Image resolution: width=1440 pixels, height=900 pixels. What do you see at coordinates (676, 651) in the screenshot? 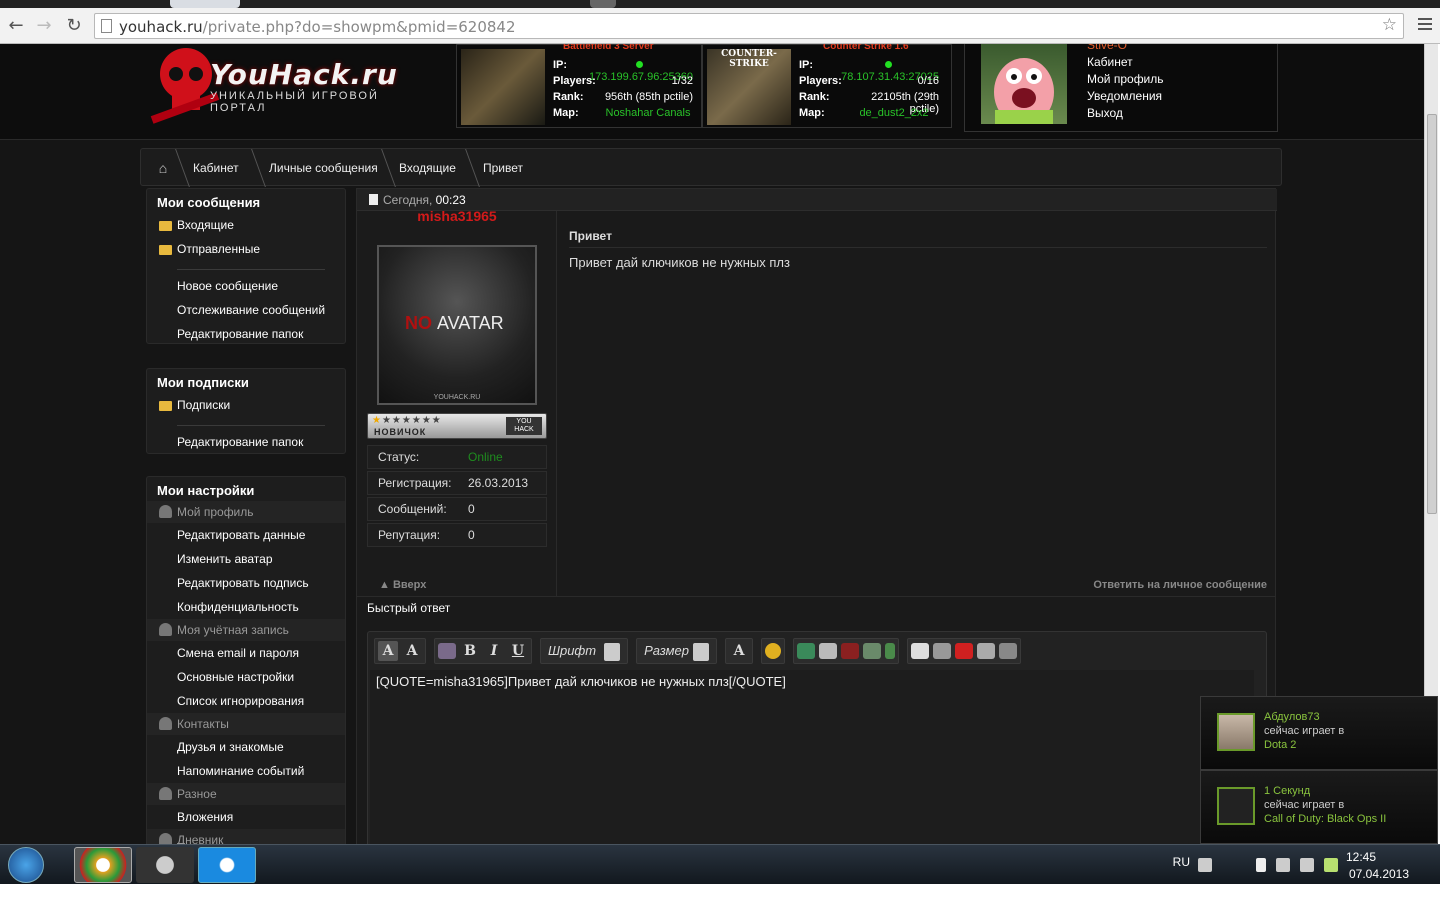
I see `size-select: Размер` at bounding box center [676, 651].